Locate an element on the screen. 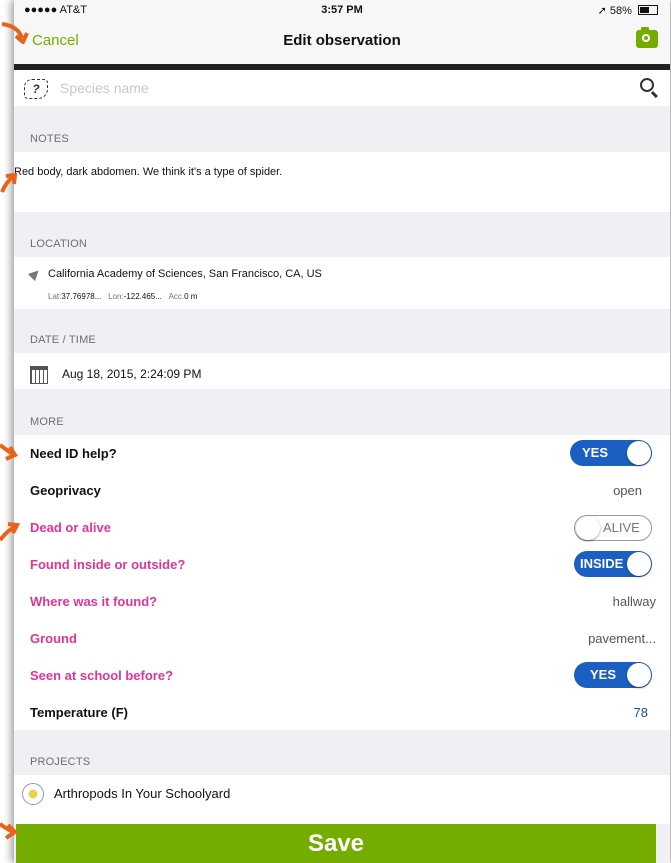  status-time: 3:57 PM is located at coordinates (342, 10).